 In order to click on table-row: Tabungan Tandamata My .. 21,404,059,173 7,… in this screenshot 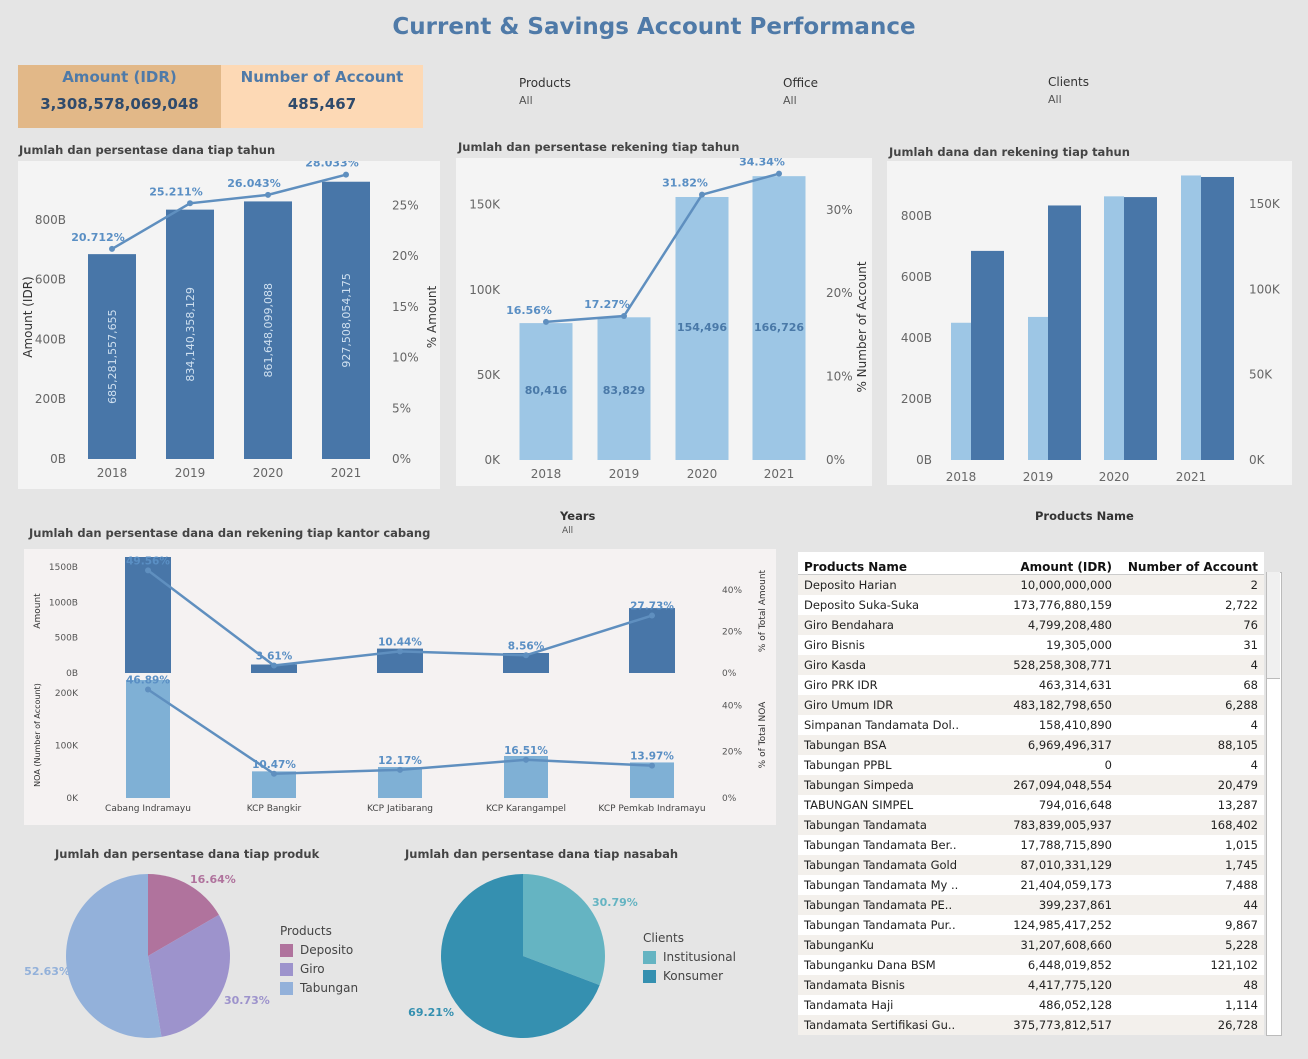, I will do `click(1031, 885)`.